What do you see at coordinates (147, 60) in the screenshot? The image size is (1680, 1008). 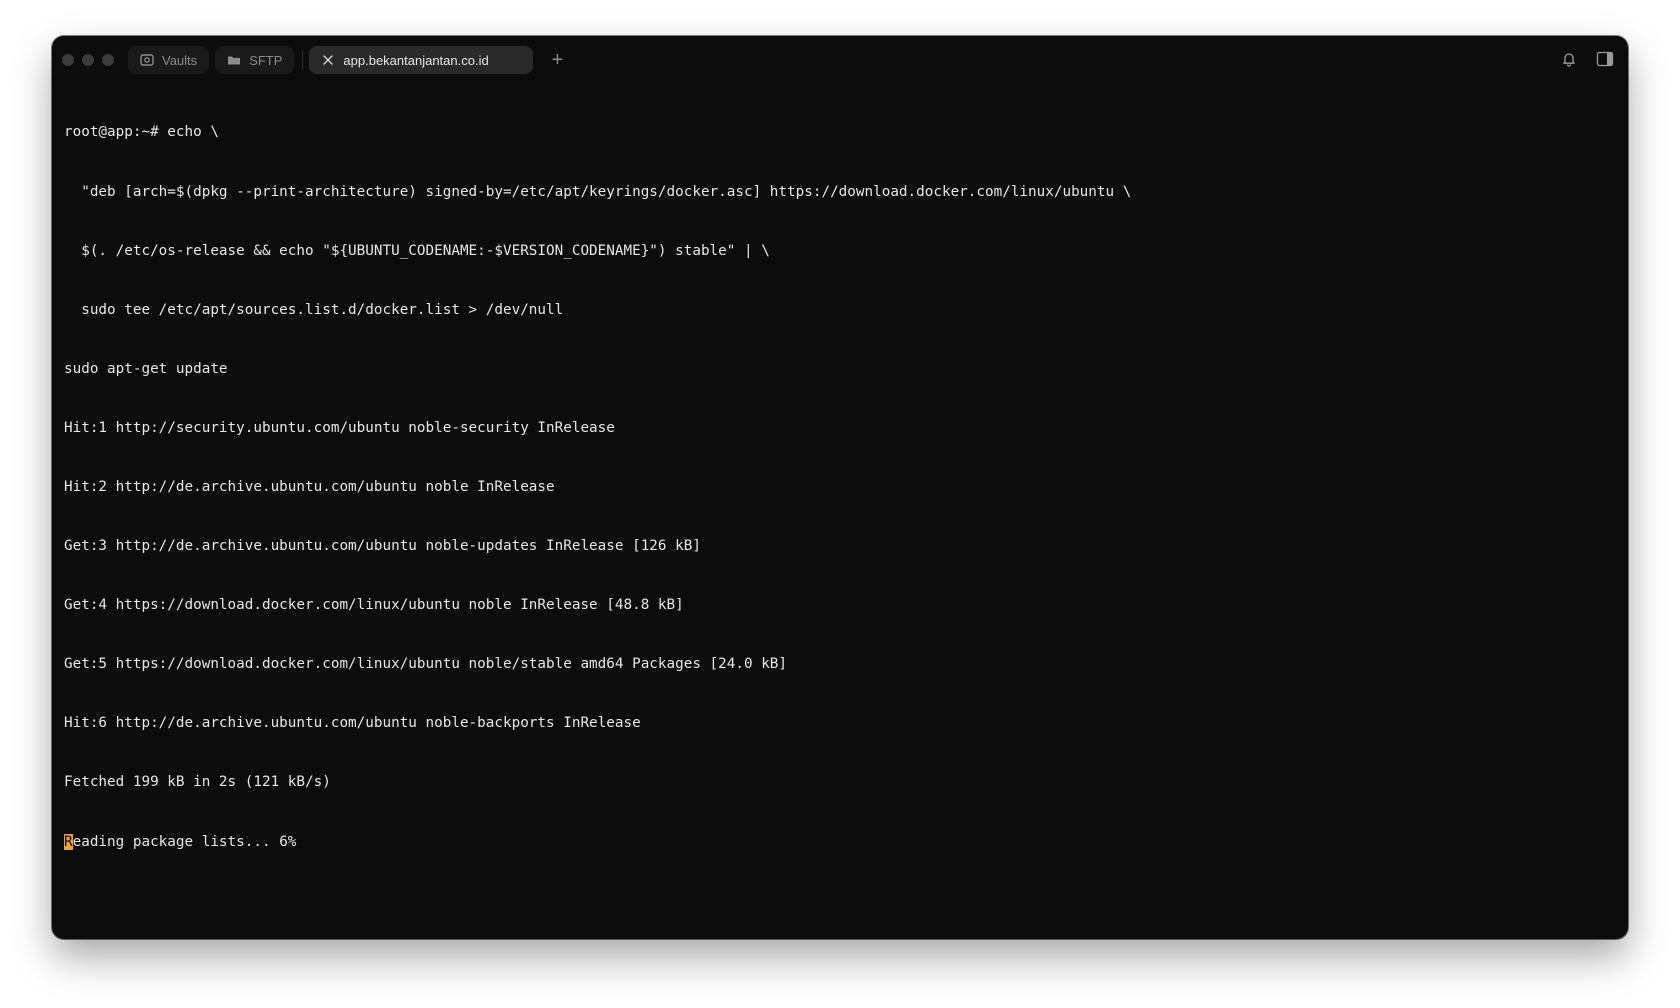 I see `vault-icon` at bounding box center [147, 60].